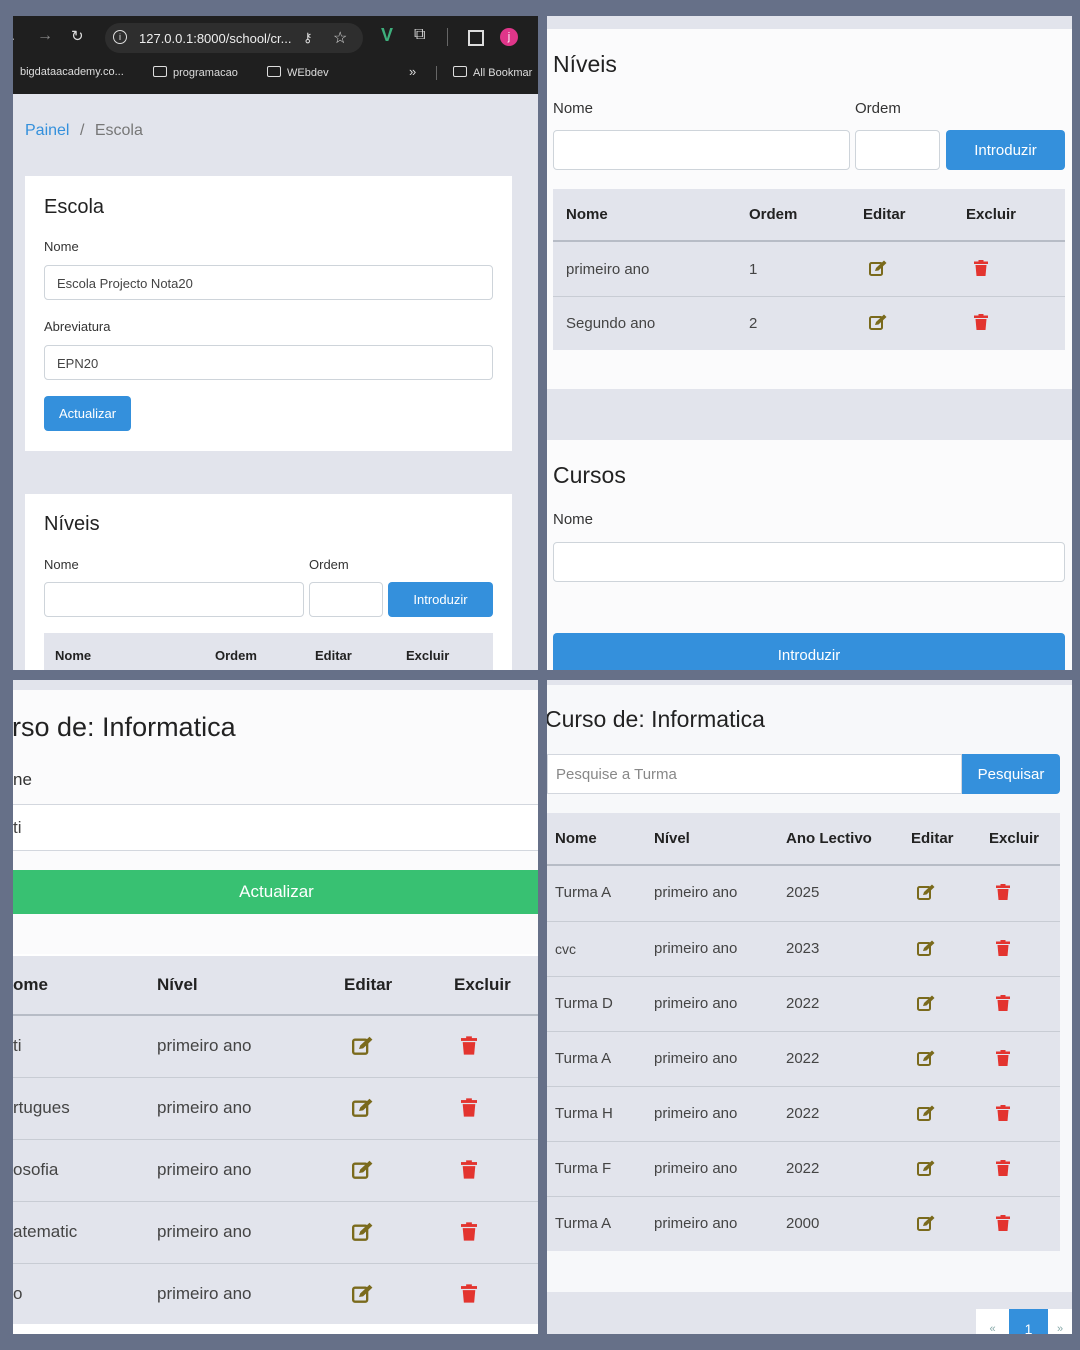  I want to click on escola-nome-input: Escola Projecto Nota20, so click(268, 282).